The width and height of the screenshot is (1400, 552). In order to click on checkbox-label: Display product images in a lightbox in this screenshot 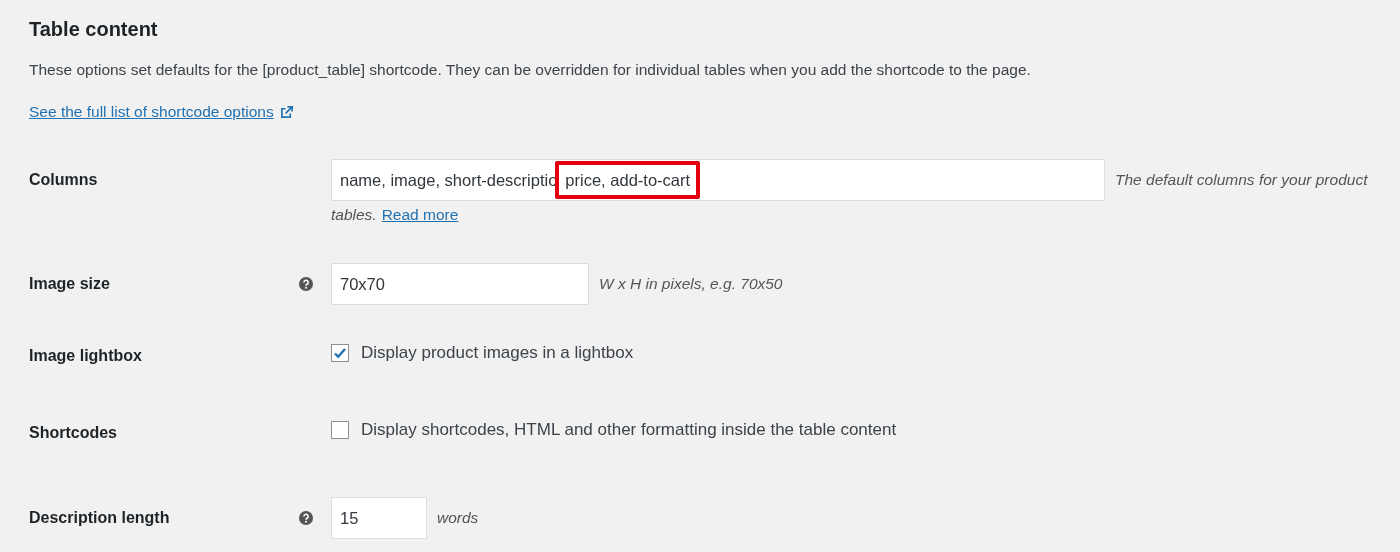, I will do `click(497, 353)`.